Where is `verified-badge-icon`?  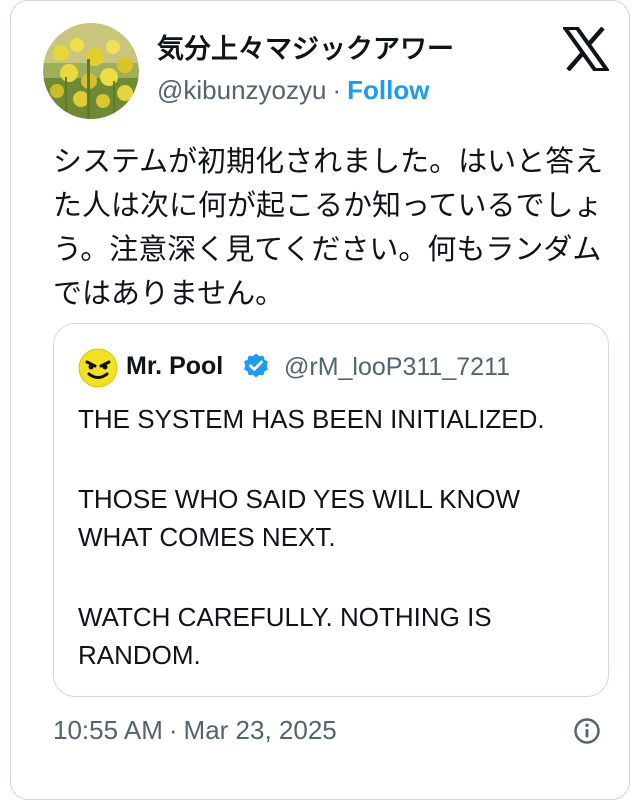 verified-badge-icon is located at coordinates (256, 366).